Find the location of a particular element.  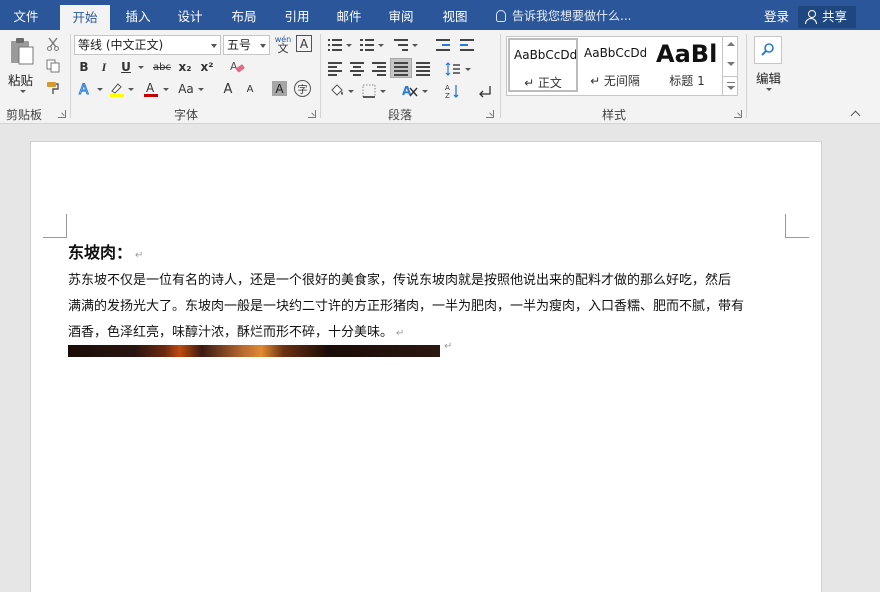

font-name-combo: 等线 (中文正文) is located at coordinates (147, 45).